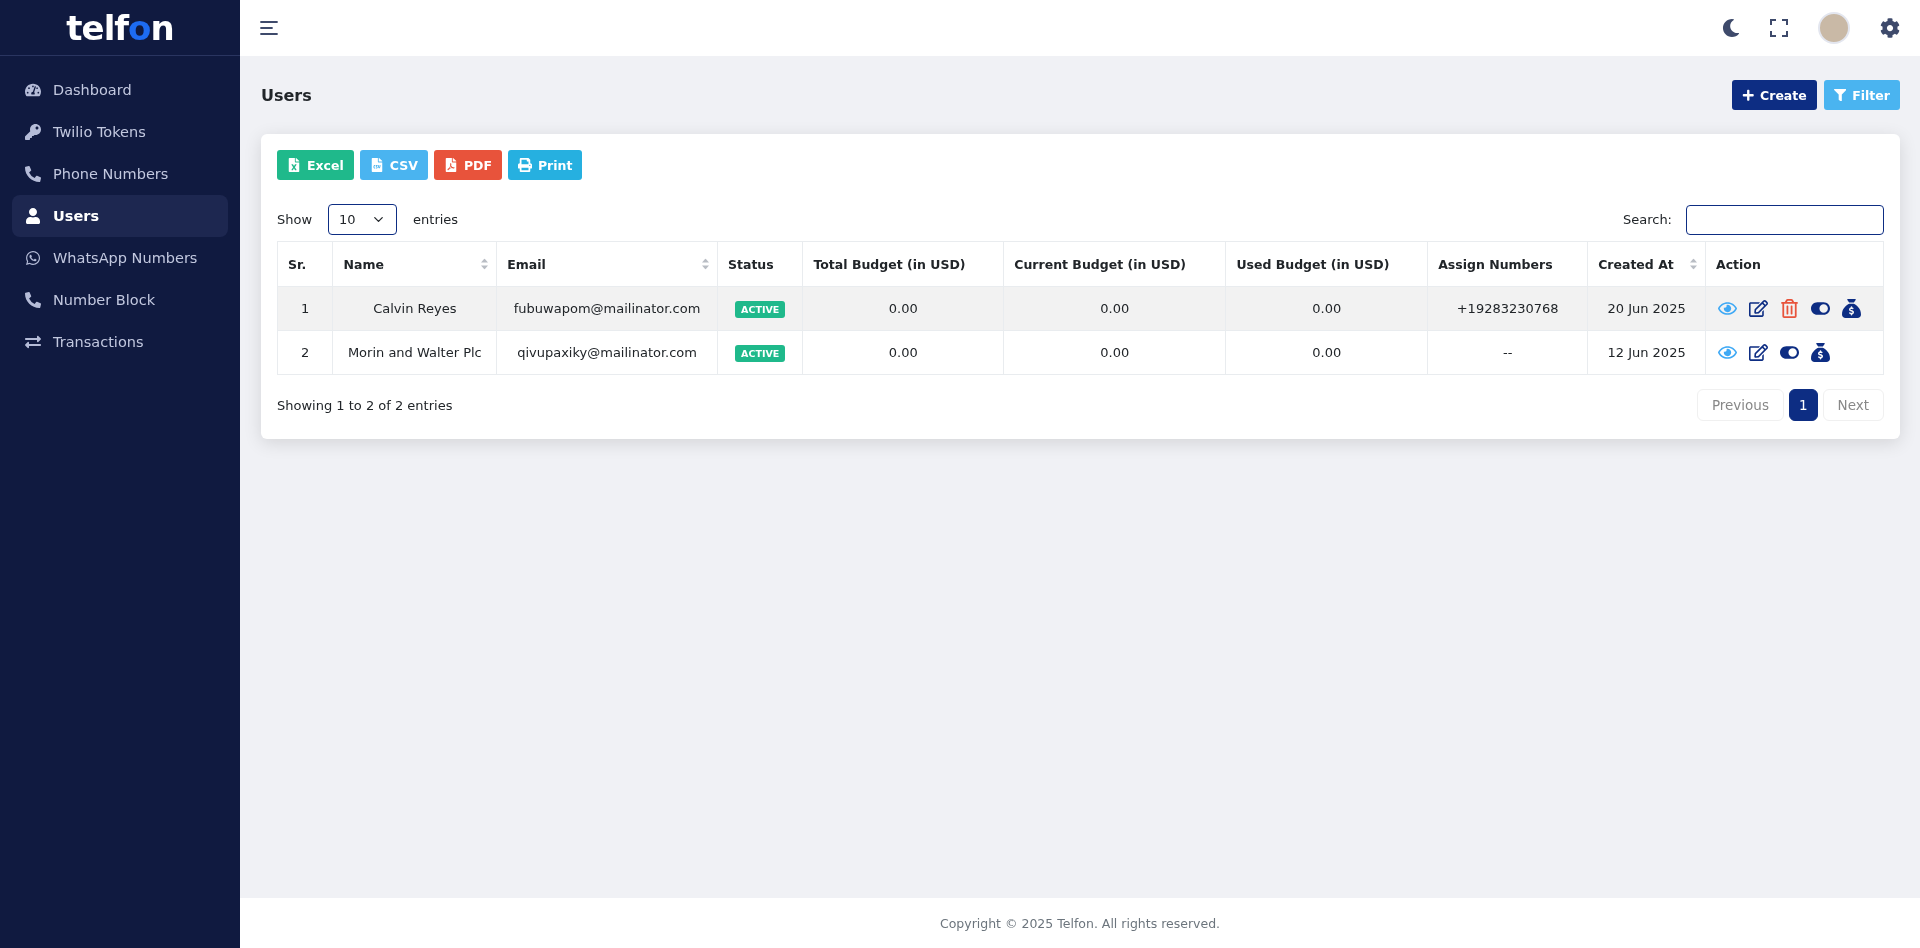  I want to click on delete-button, so click(1789, 308).